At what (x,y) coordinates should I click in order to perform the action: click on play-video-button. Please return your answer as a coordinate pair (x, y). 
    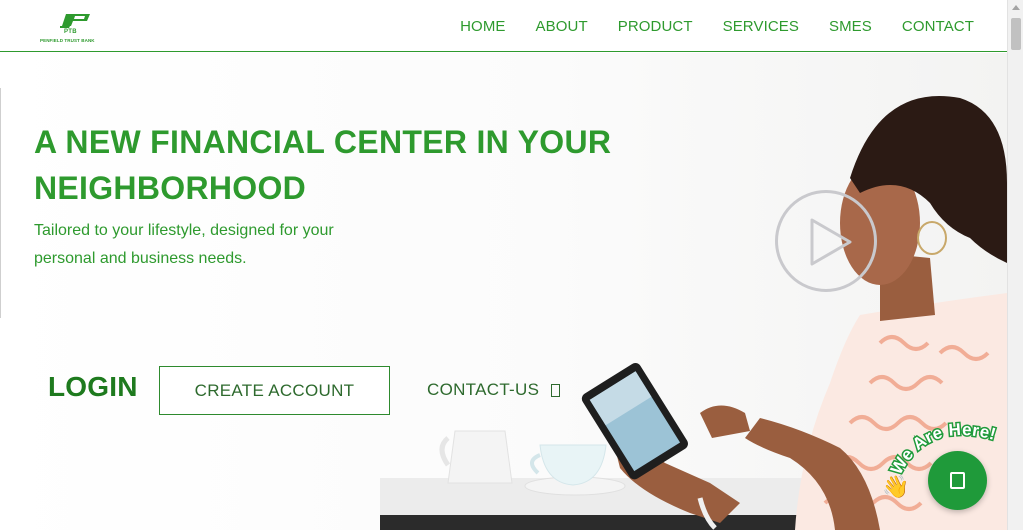
    Looking at the image, I should click on (826, 241).